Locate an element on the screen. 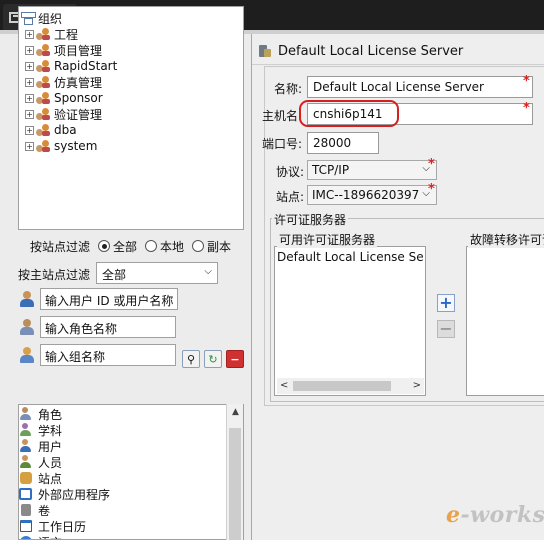  list-item-label: 角色 is located at coordinates (50, 414).